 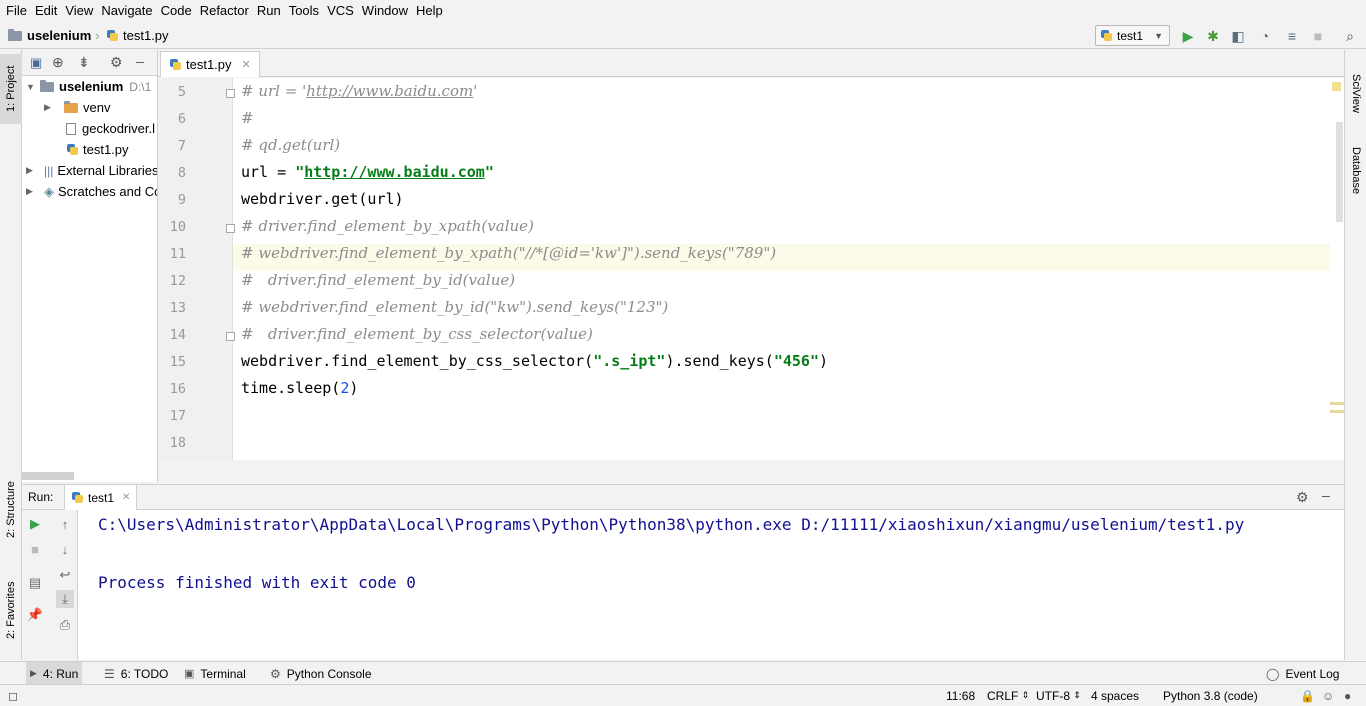 What do you see at coordinates (11, 510) in the screenshot?
I see `structure-tool-tab: 2: Structure` at bounding box center [11, 510].